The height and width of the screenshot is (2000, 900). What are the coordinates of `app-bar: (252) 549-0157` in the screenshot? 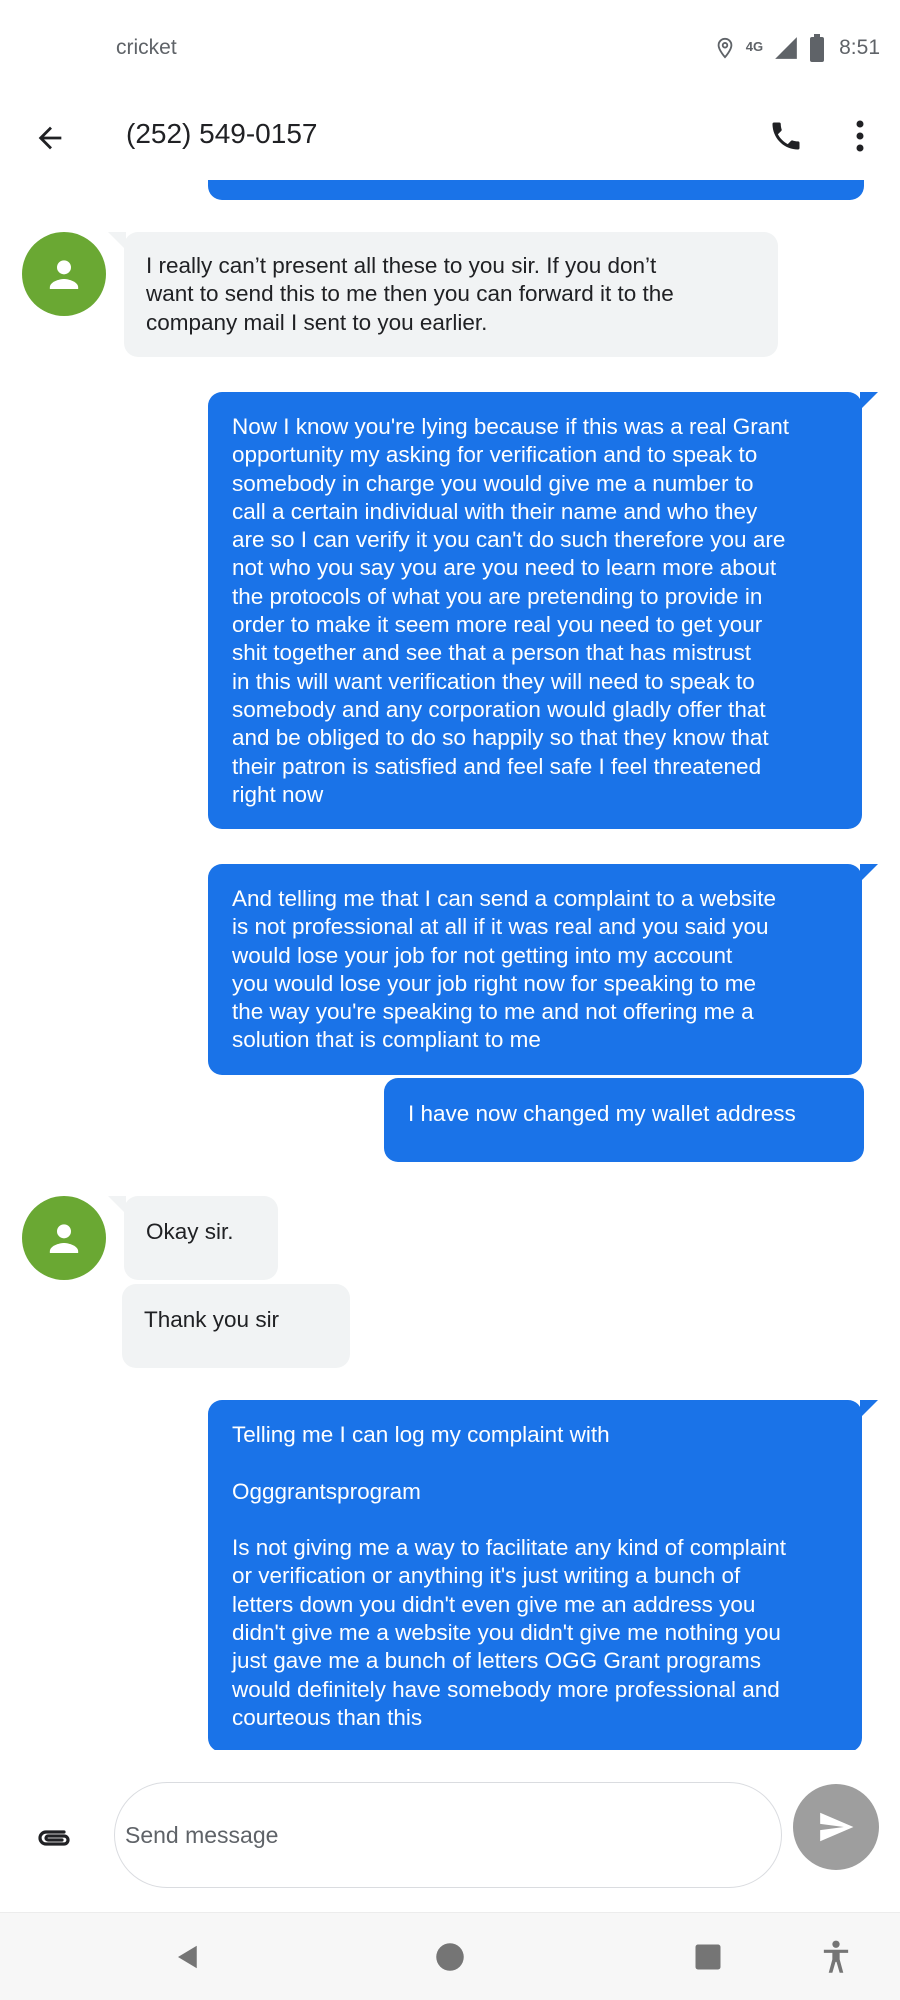 It's located at (450, 138).